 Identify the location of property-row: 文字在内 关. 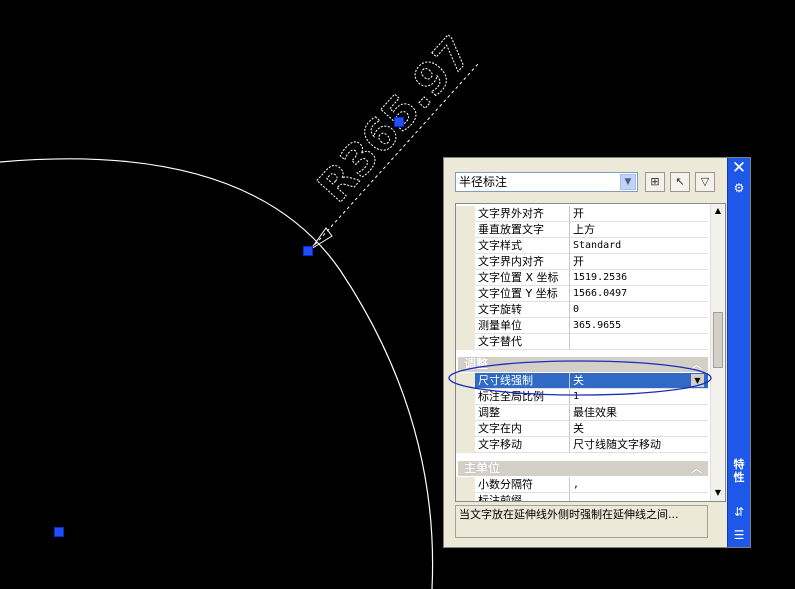
(584, 429).